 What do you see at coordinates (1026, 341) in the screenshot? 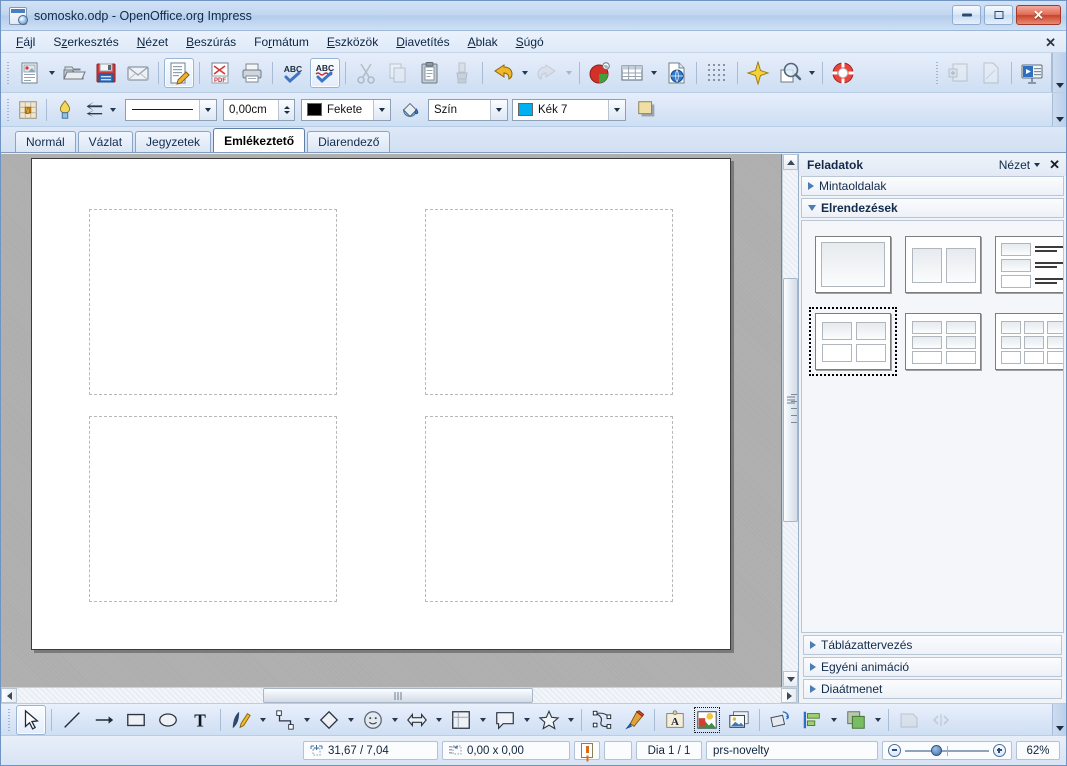
I see `layout-nine-content` at bounding box center [1026, 341].